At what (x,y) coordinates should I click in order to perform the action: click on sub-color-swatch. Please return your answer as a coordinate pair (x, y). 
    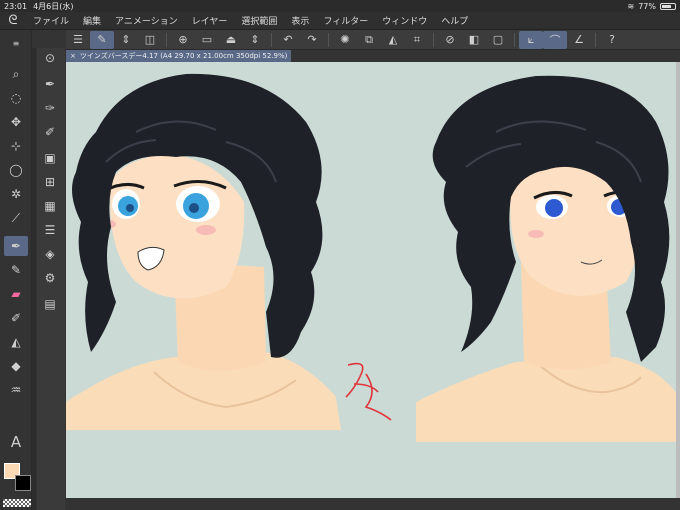
    Looking at the image, I should click on (23, 483).